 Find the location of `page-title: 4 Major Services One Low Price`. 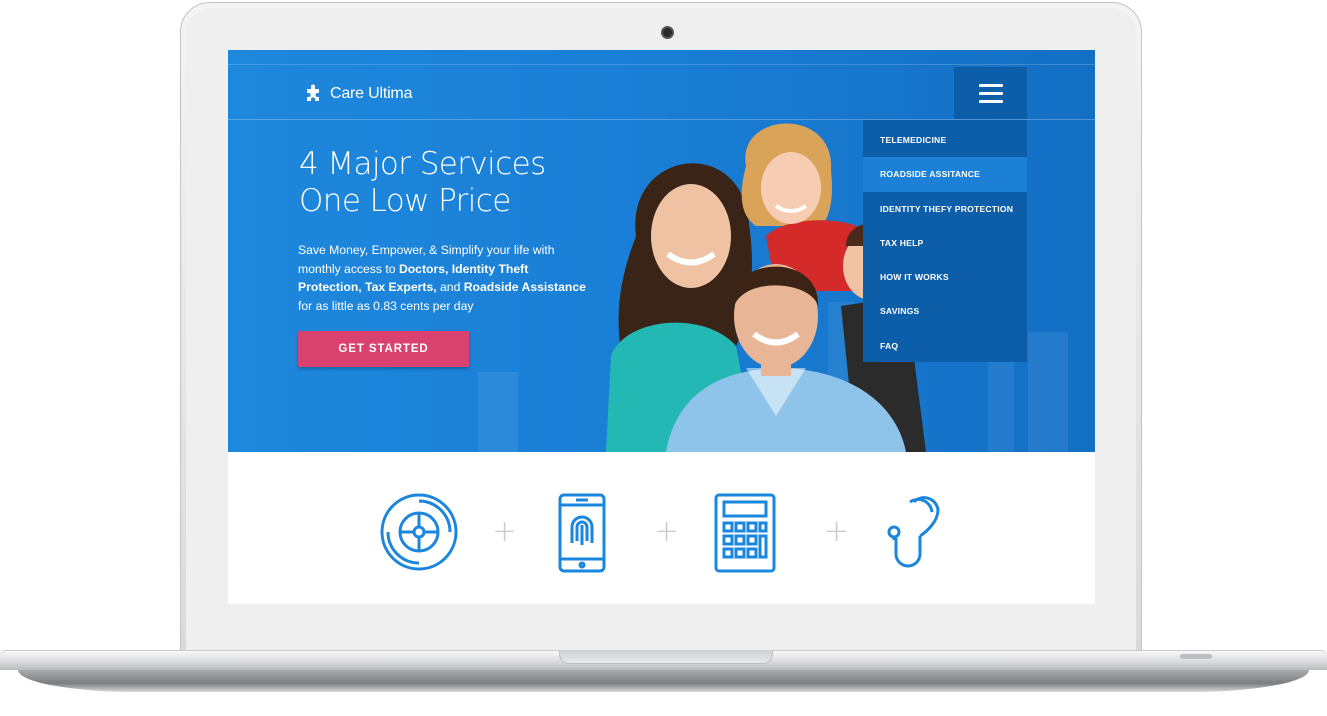

page-title: 4 Major Services One Low Price is located at coordinates (464, 183).